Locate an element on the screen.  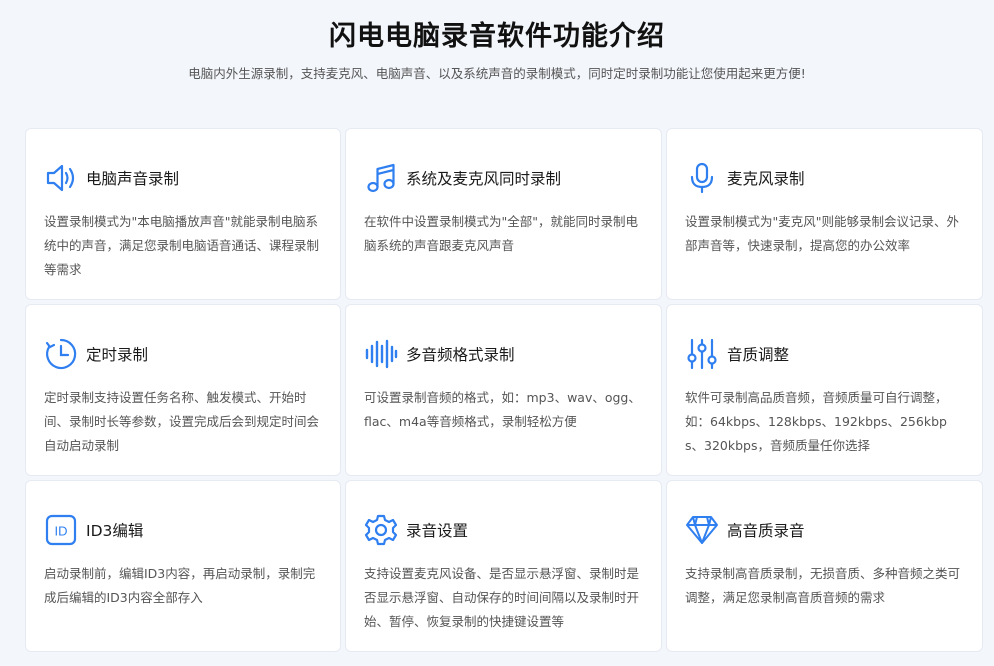
feature-title: 录音设置 is located at coordinates (437, 531).